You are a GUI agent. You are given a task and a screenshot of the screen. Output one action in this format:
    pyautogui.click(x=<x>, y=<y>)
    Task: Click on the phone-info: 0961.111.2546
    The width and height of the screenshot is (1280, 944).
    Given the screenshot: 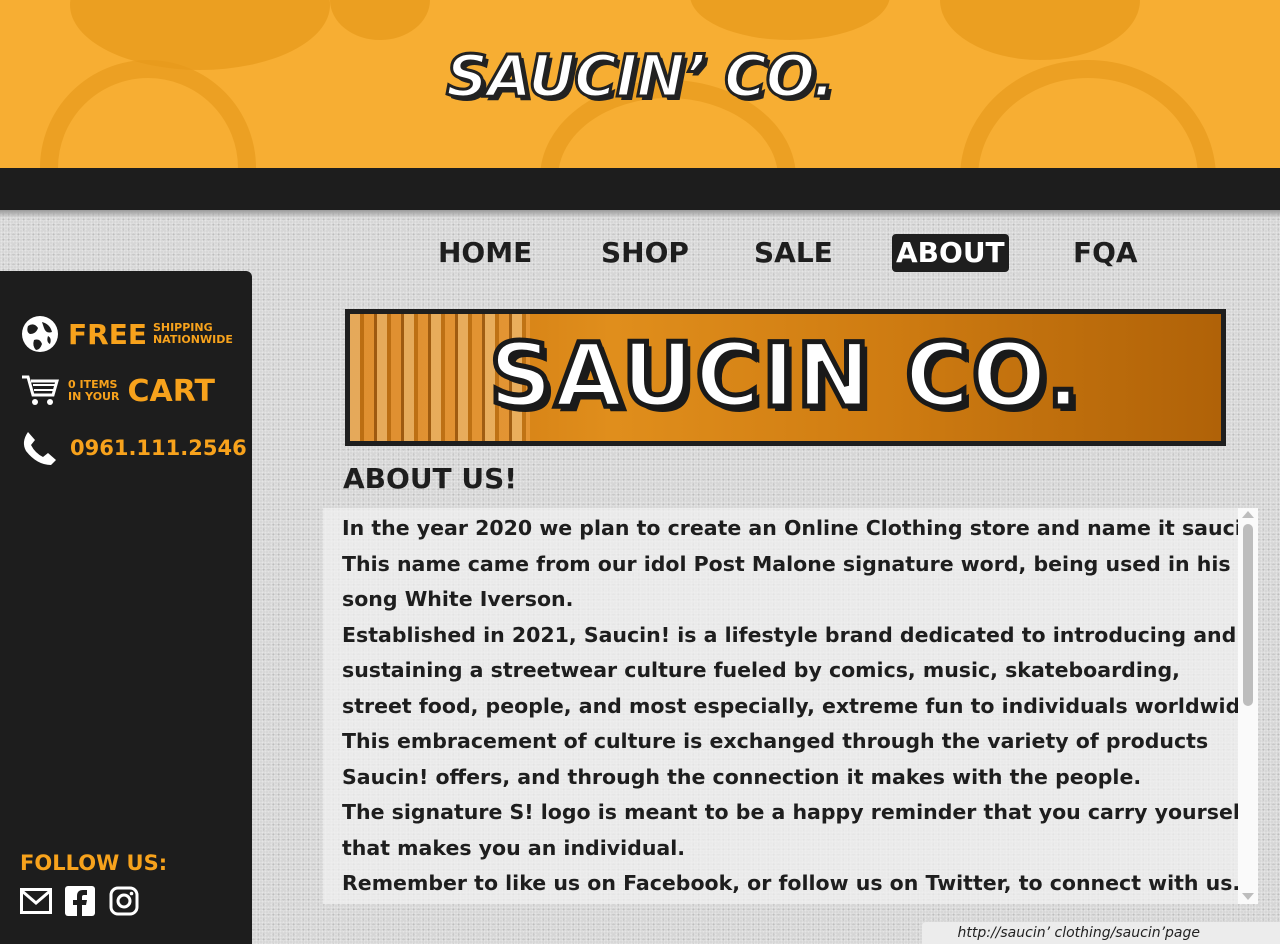 What is the action you would take?
    pyautogui.click(x=133, y=448)
    